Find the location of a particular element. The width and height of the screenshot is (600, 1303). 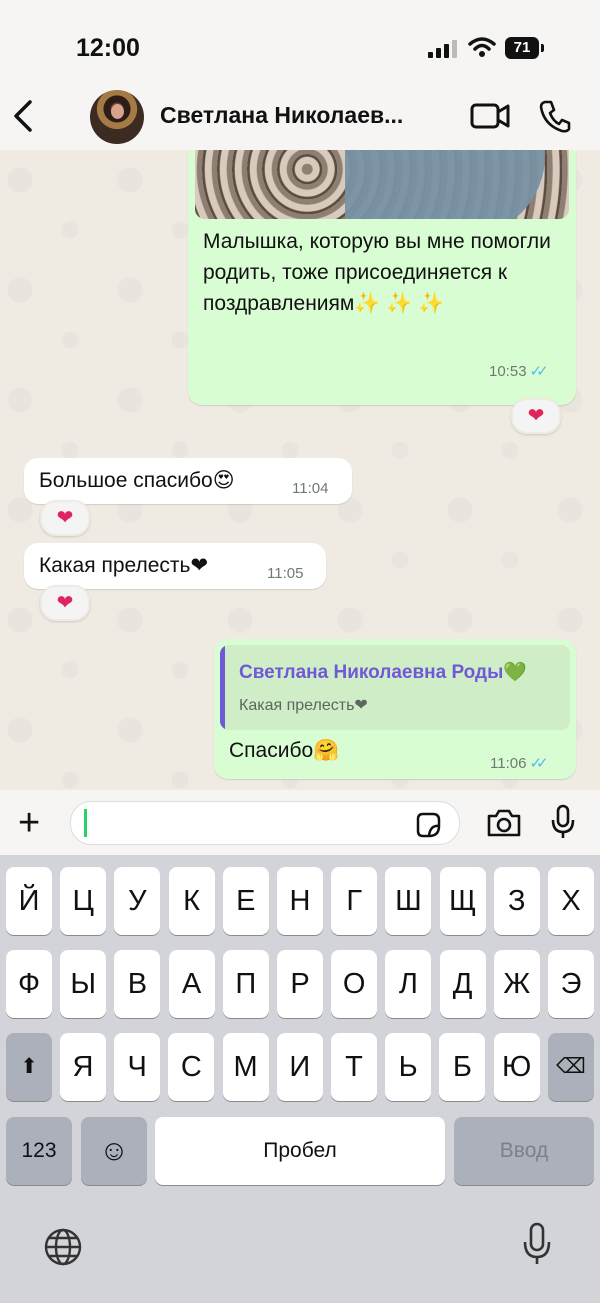

key-Т: Т is located at coordinates (354, 1067).